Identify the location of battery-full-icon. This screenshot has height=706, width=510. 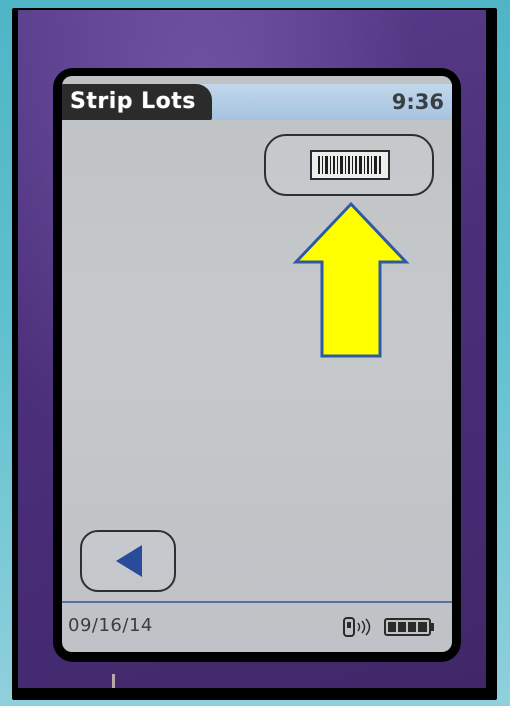
(409, 627).